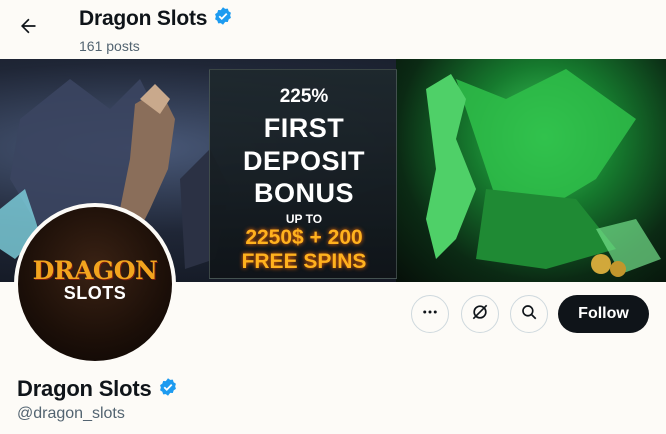  I want to click on more-button, so click(430, 314).